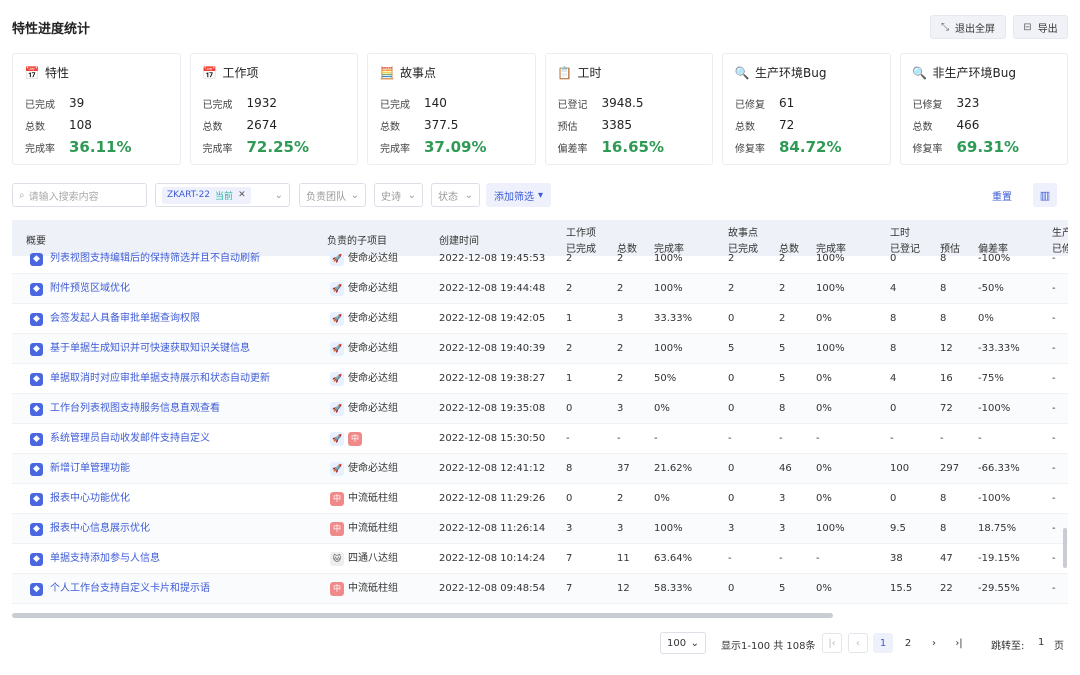  I want to click on summary-cell: ◆ 系统管理员自动收发邮件支持自定义, so click(120, 439).